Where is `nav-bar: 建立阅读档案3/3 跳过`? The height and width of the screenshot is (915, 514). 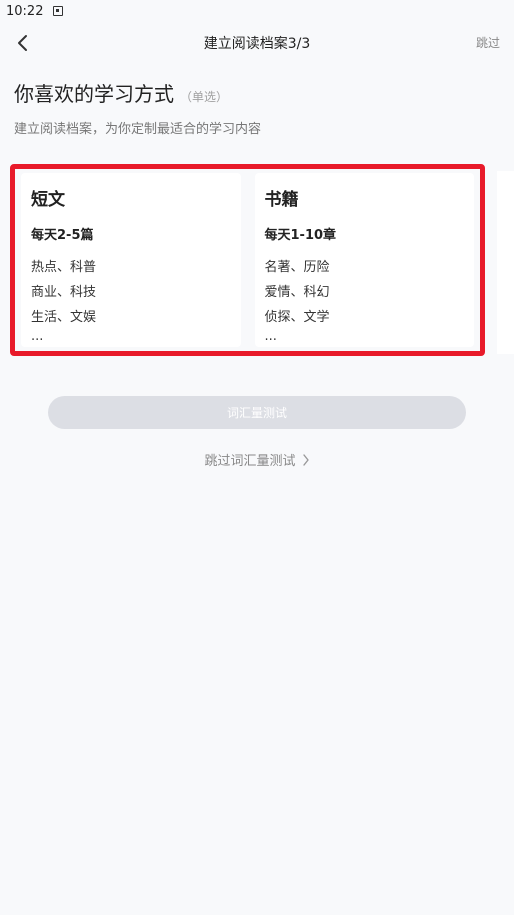 nav-bar: 建立阅读档案3/3 跳过 is located at coordinates (257, 43).